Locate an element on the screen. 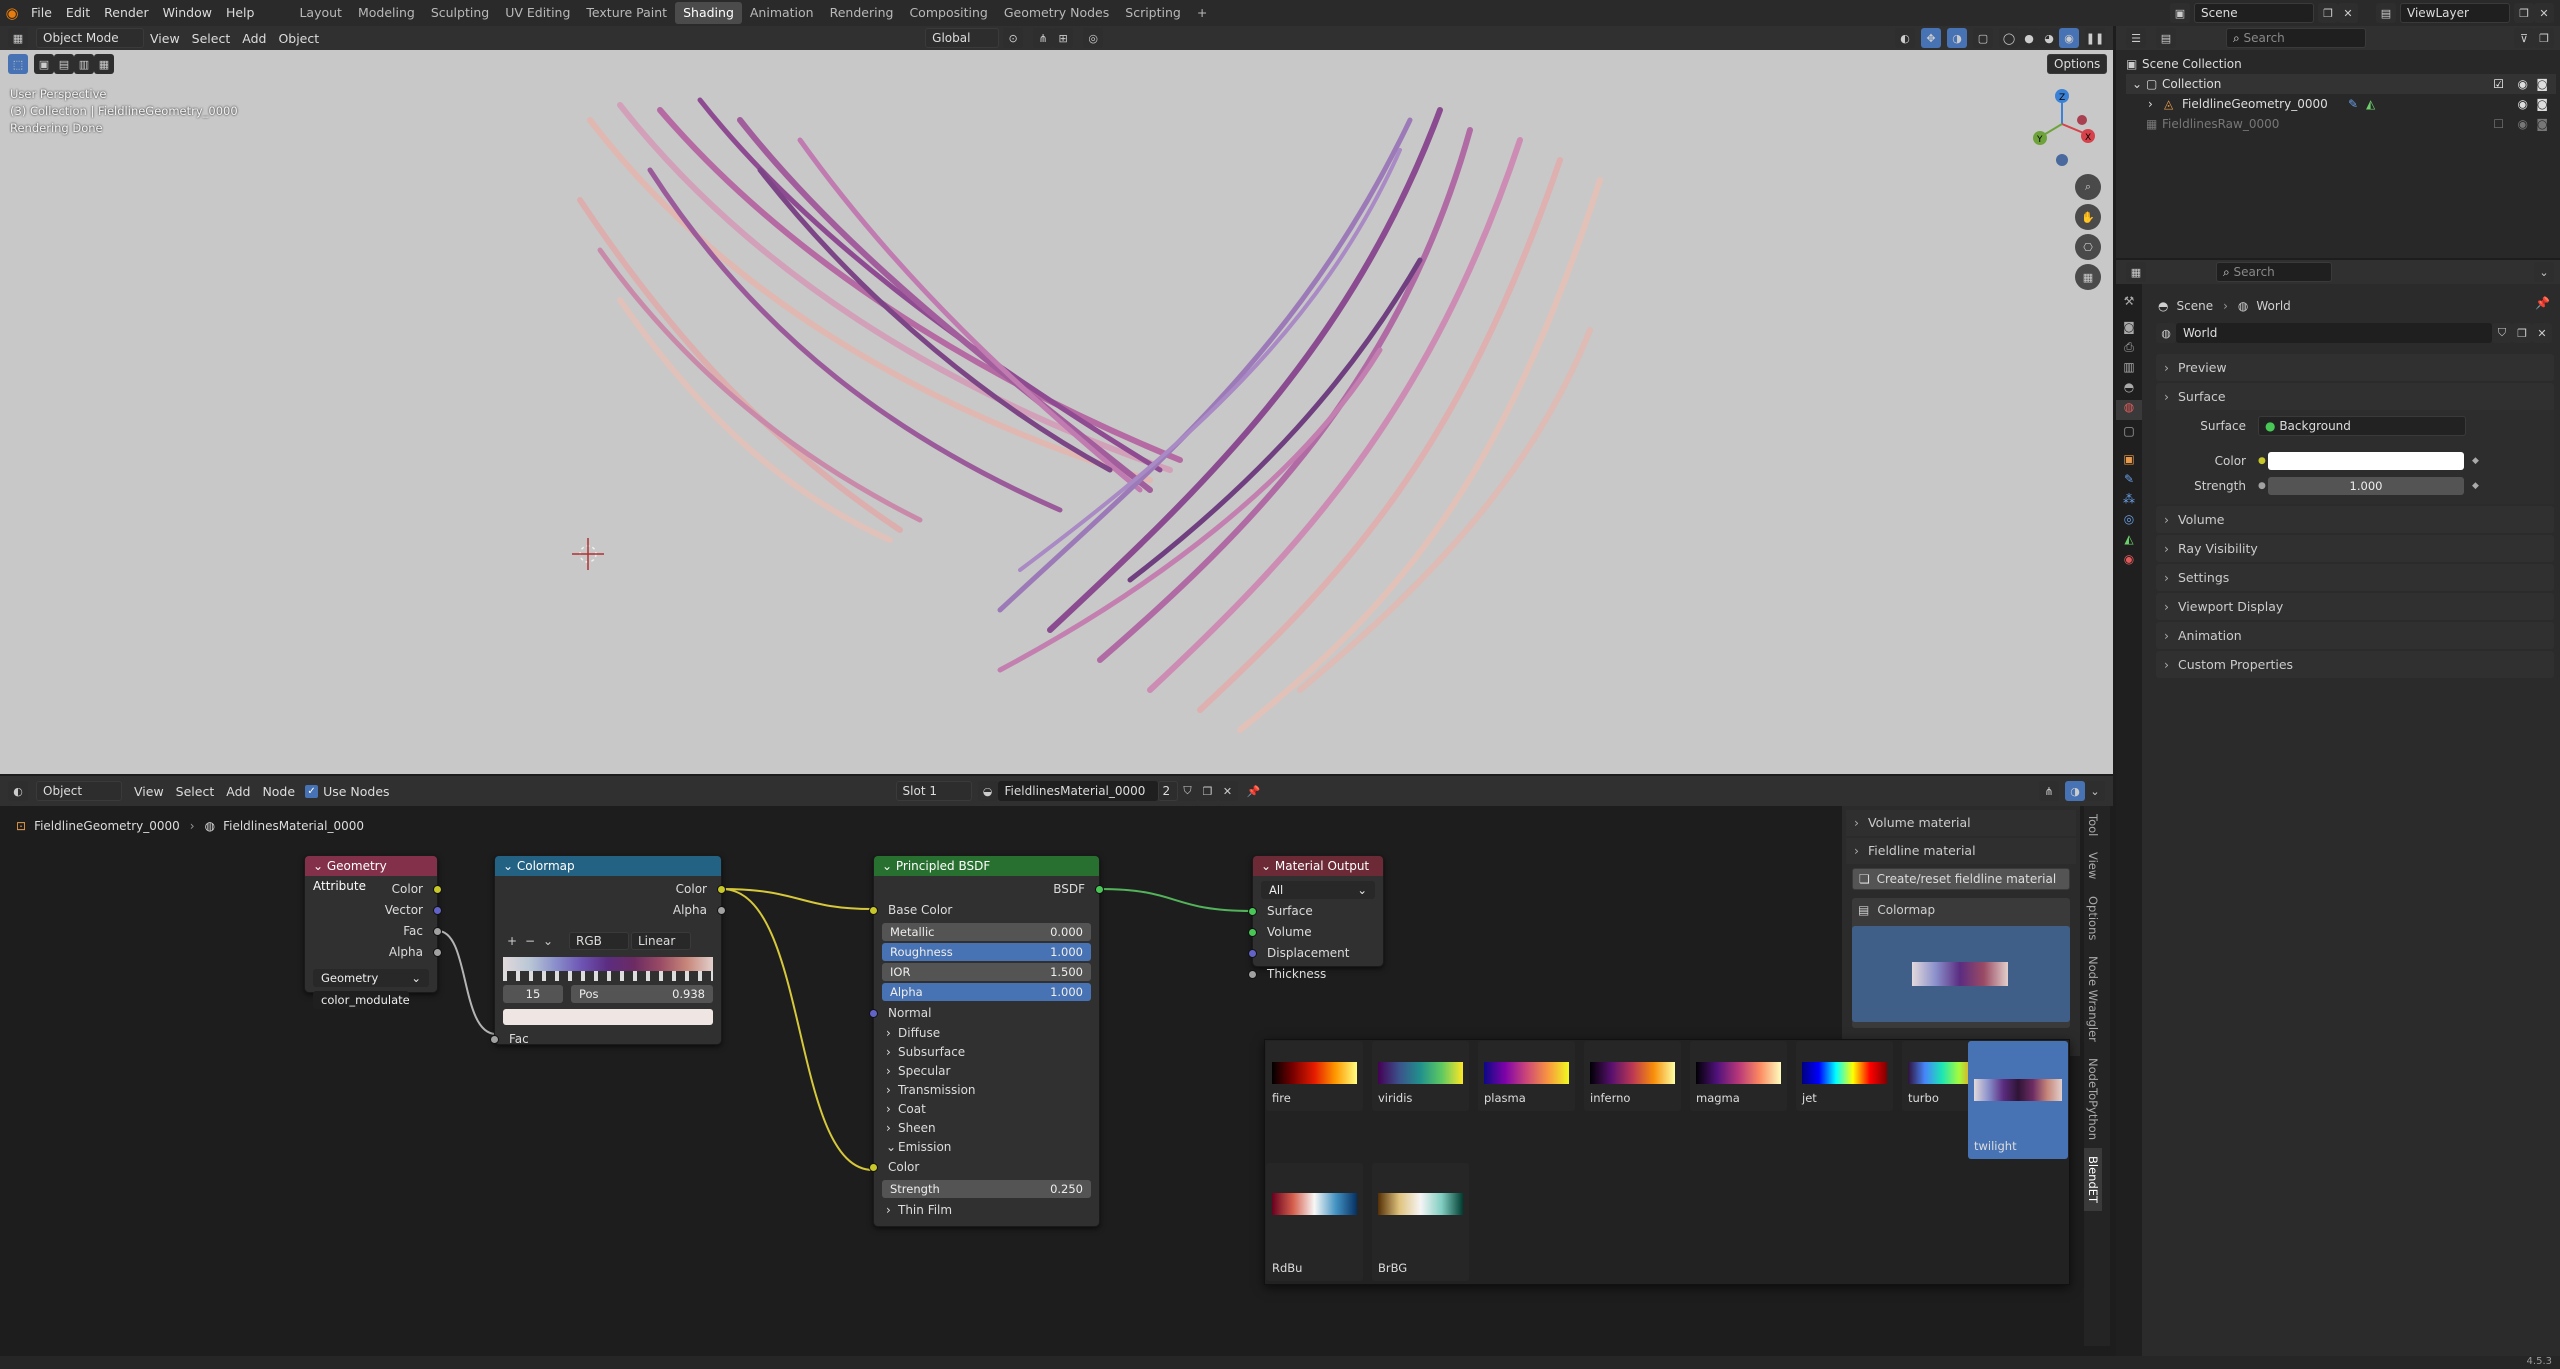 This screenshot has height=1369, width=2560. tab-sculpting: Sculpting is located at coordinates (460, 13).